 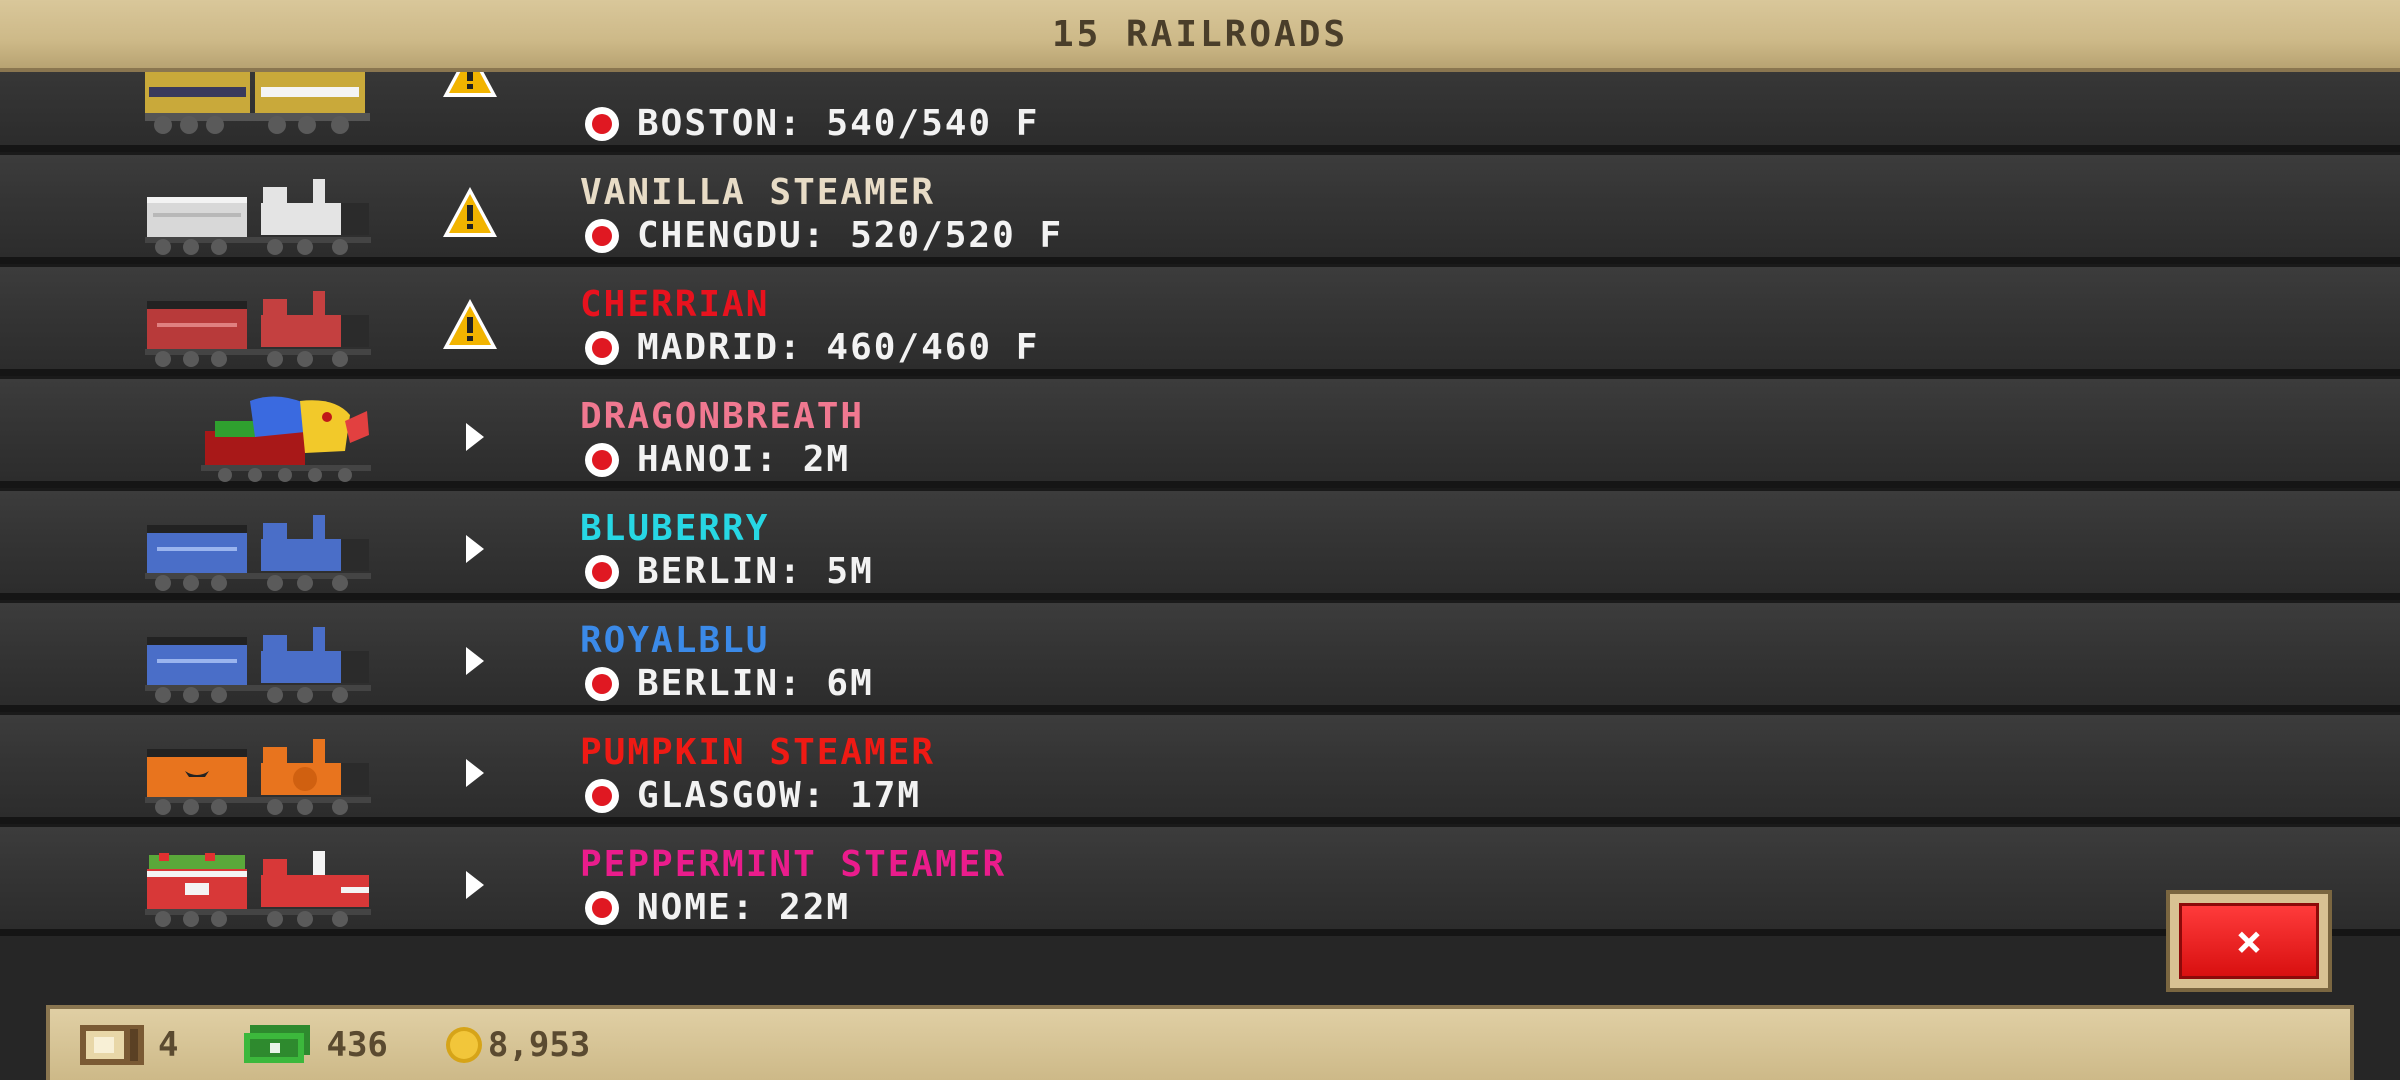 What do you see at coordinates (793, 864) in the screenshot?
I see `railroad-name: PEPPERMINT STEAMER` at bounding box center [793, 864].